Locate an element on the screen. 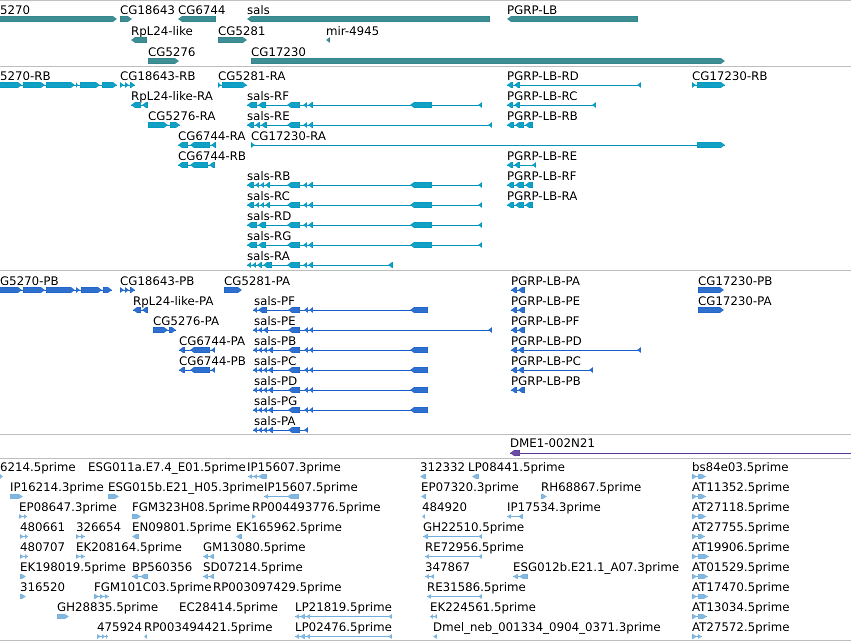 This screenshot has width=851, height=642. feature-label: CG18643 is located at coordinates (147, 9).